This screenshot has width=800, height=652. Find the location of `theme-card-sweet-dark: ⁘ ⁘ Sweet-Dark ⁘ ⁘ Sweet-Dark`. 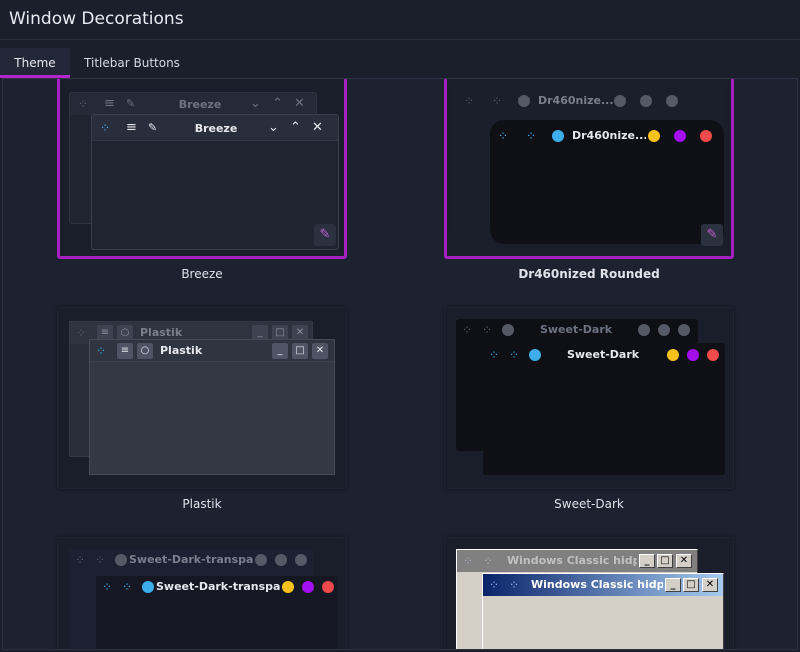

theme-card-sweet-dark: ⁘ ⁘ Sweet-Dark ⁘ ⁘ Sweet-Dark is located at coordinates (589, 398).